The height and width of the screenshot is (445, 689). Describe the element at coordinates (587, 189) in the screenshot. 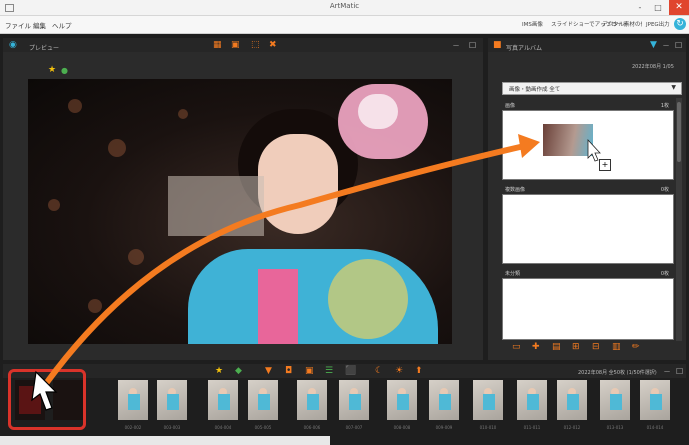

I see `album-box-header: 複数画像 0枚` at that location.